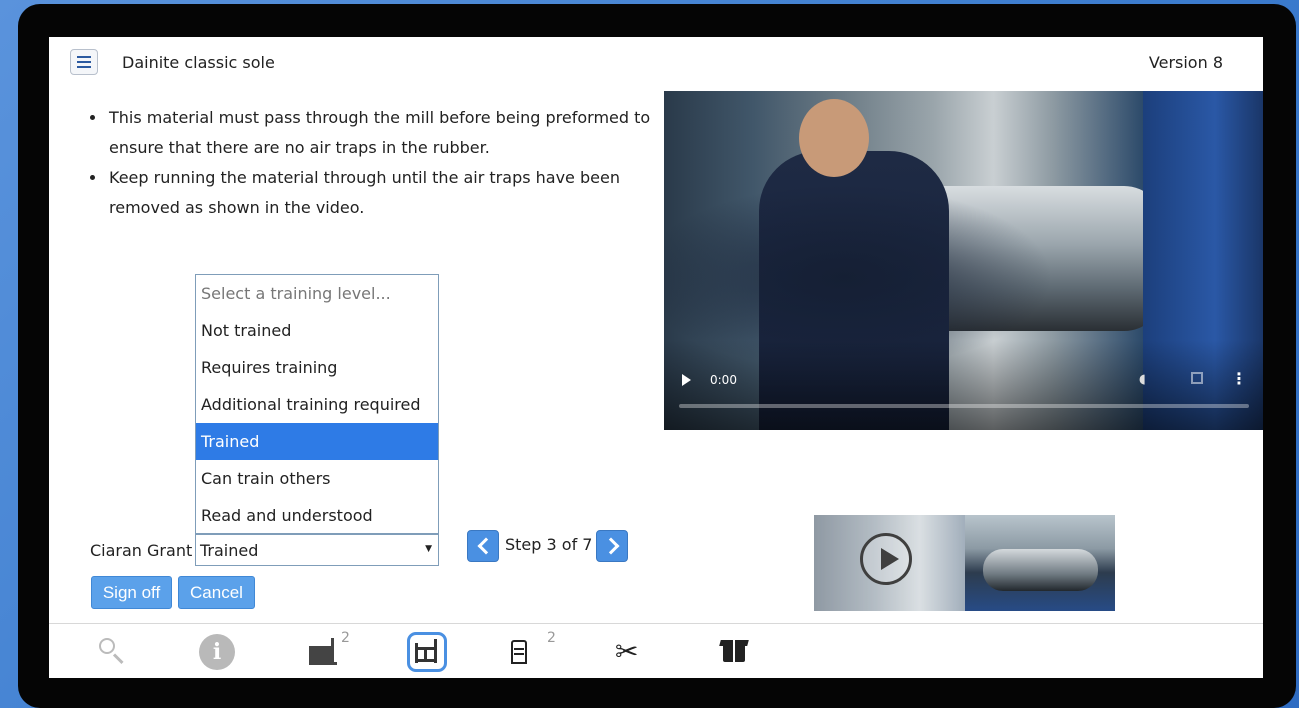 The width and height of the screenshot is (1299, 708). I want to click on play-icon, so click(686, 380).